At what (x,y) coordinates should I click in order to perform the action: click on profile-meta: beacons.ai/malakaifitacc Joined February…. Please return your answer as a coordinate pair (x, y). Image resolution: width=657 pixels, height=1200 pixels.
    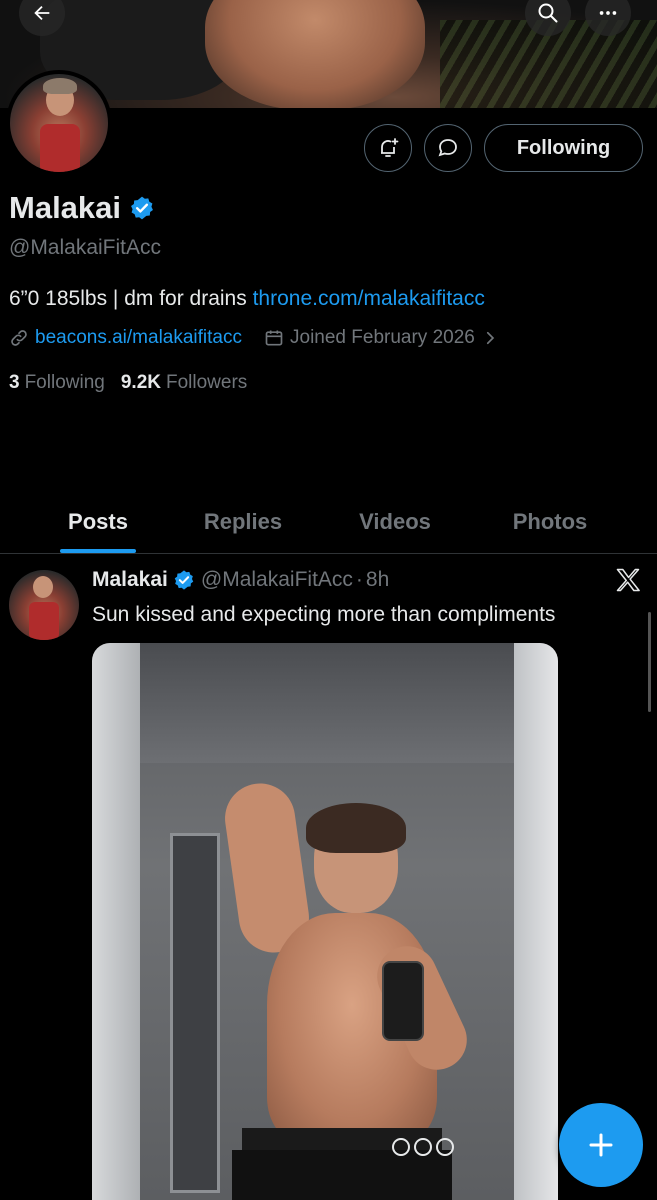
    Looking at the image, I should click on (254, 338).